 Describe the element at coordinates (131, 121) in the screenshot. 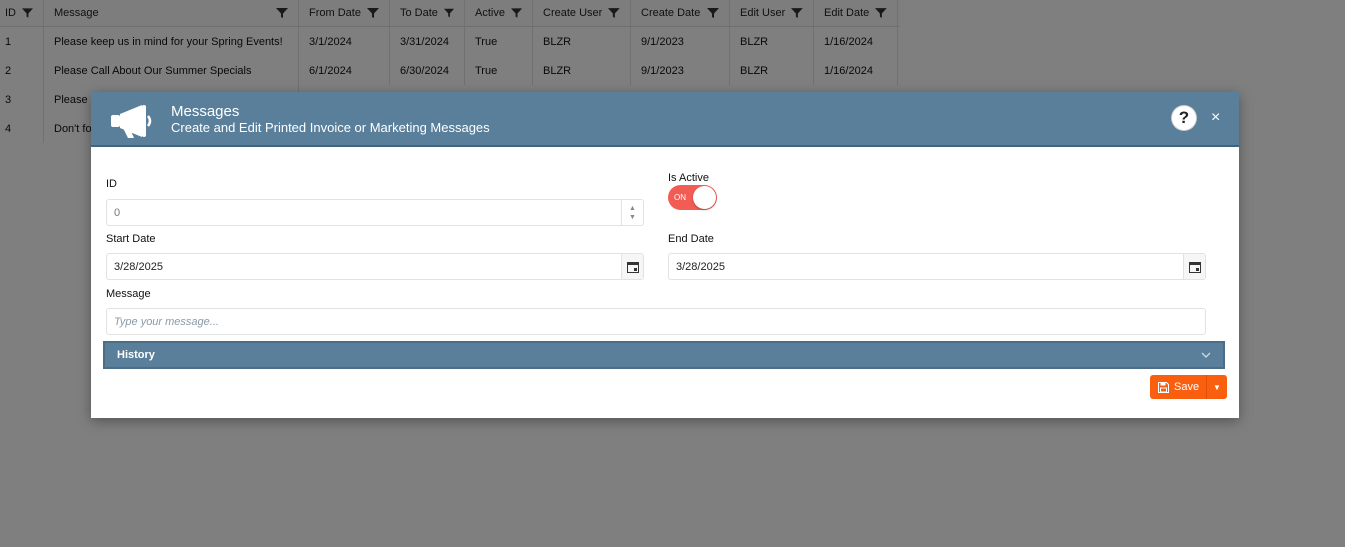

I see `megaphone-icon` at that location.